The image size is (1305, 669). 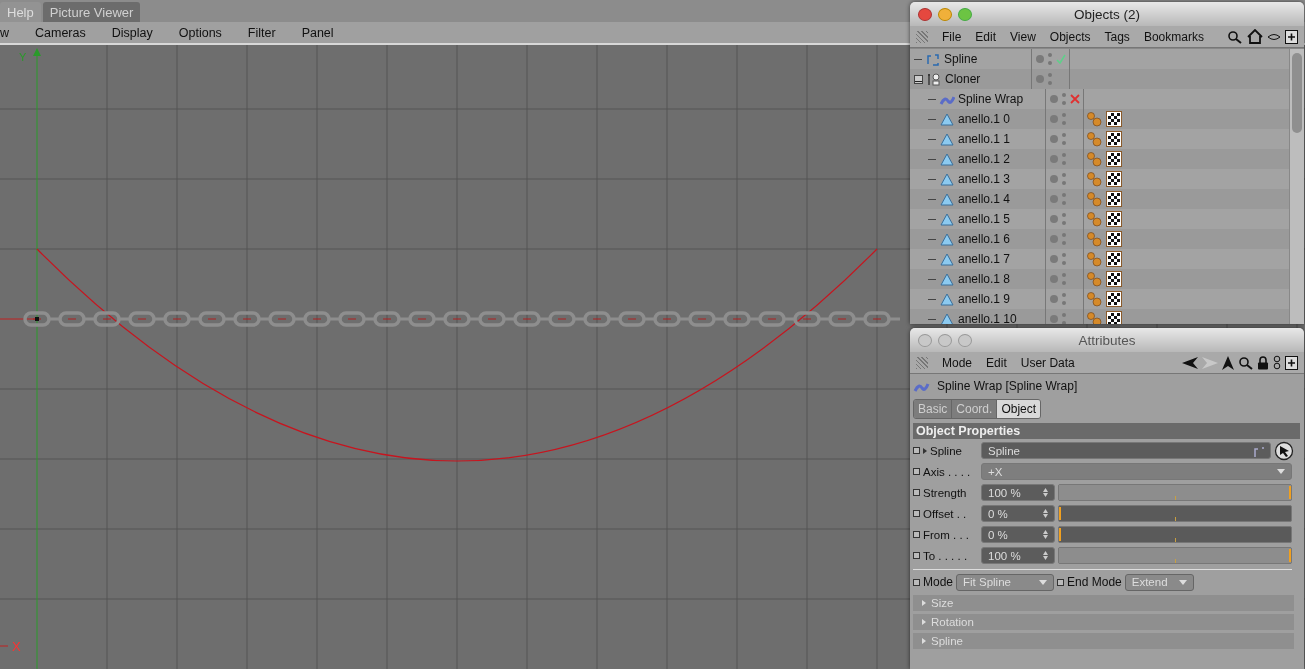 I want to click on back-arrow-icon, so click(x=1190, y=362).